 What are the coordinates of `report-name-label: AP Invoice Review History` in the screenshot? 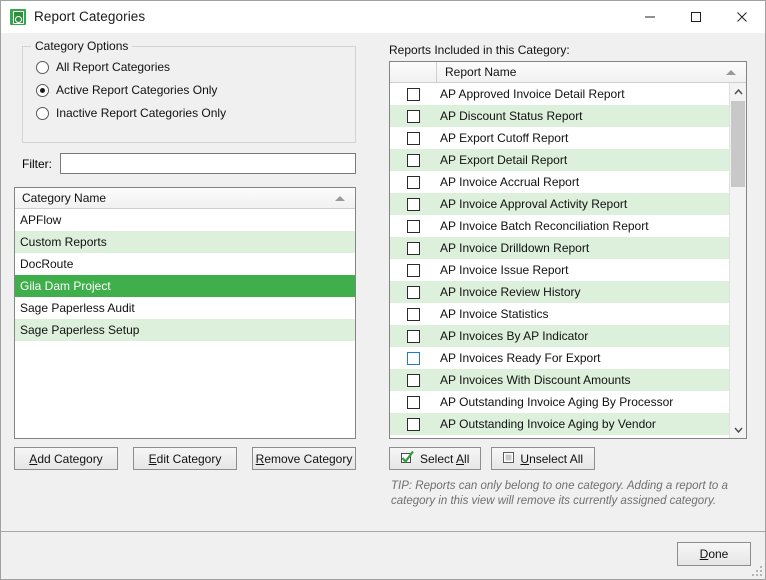 It's located at (510, 292).